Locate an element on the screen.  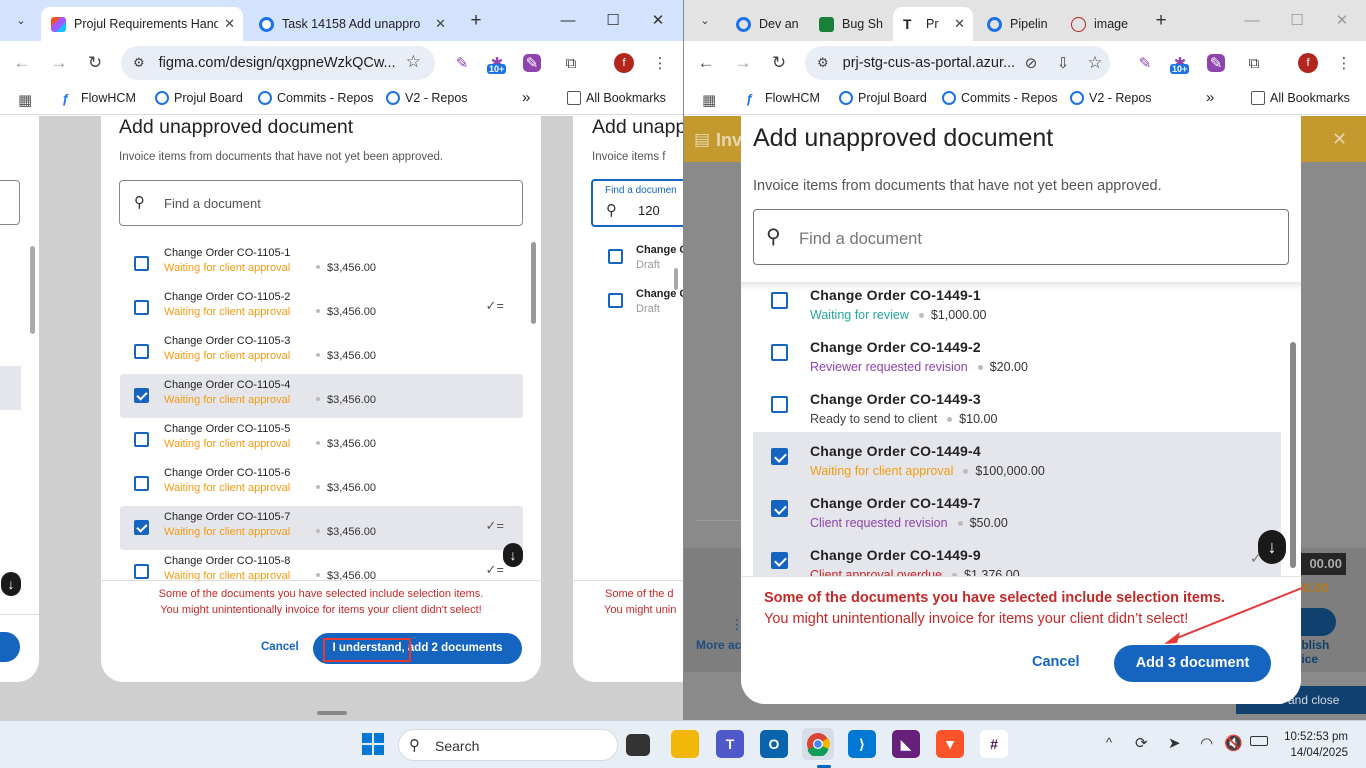
no-tracking-icon: ⊘ is located at coordinates (1031, 63).